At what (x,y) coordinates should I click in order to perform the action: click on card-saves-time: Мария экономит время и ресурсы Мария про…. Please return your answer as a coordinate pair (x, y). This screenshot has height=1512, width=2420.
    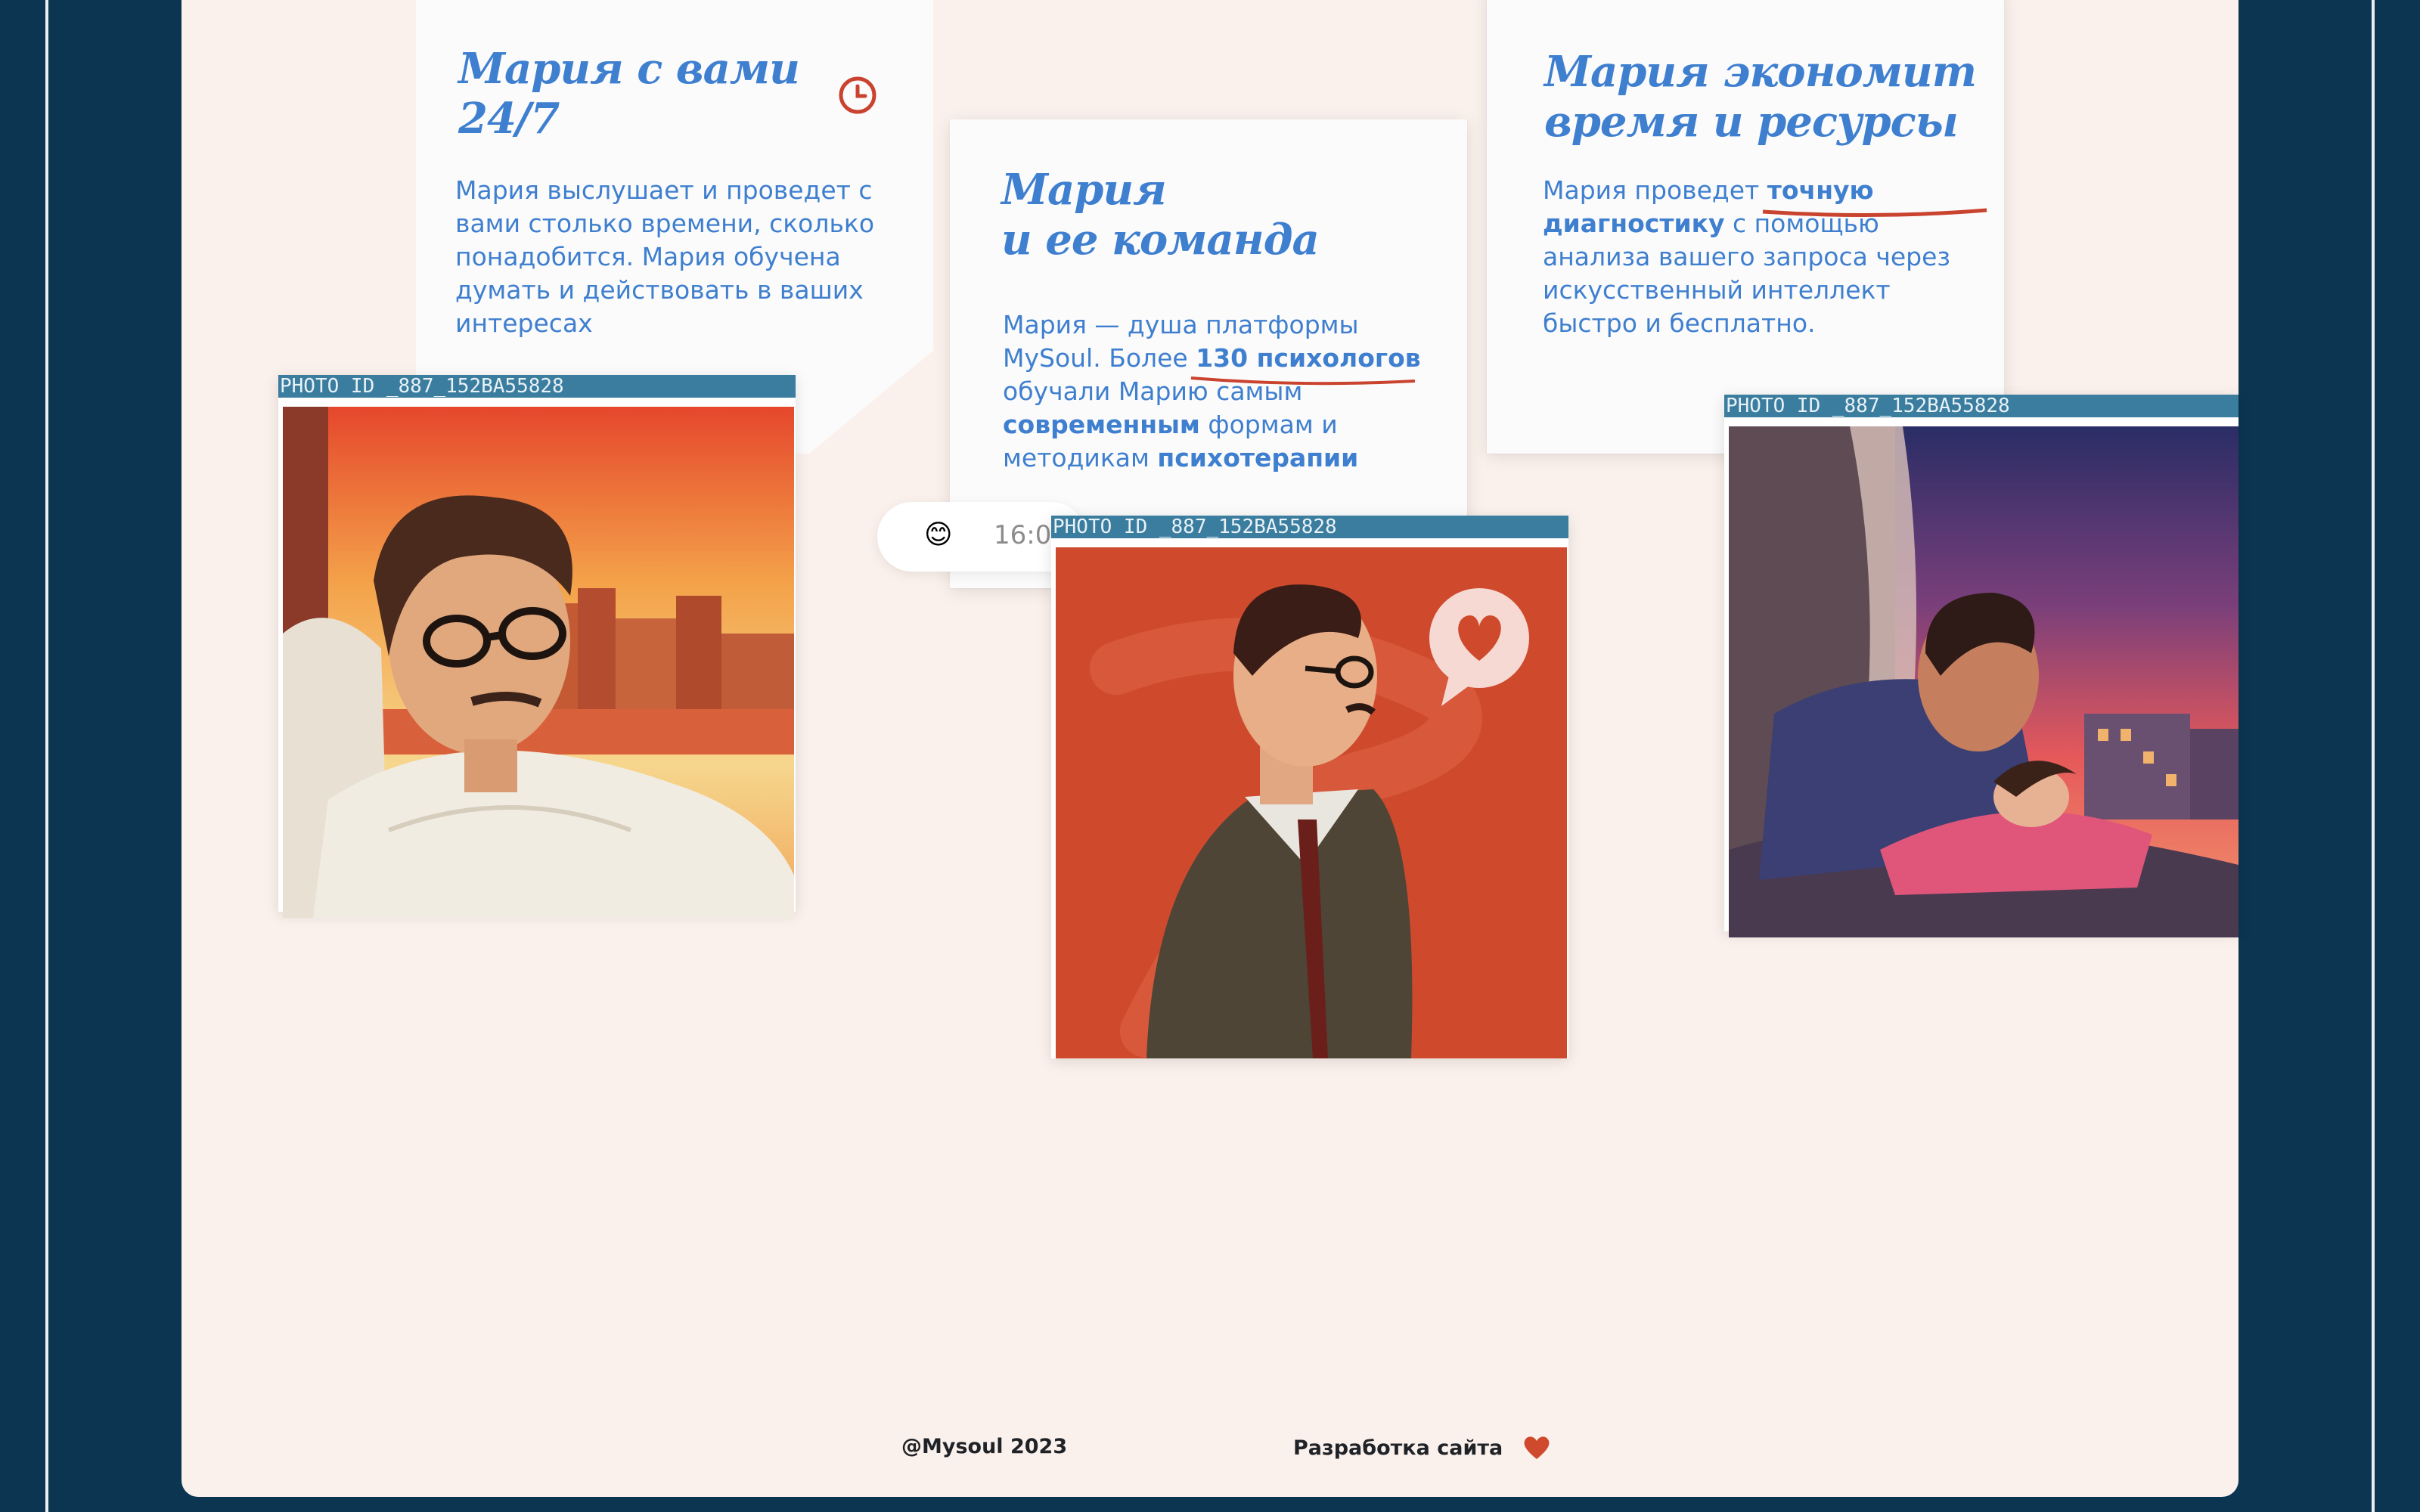
    Looking at the image, I should click on (1745, 227).